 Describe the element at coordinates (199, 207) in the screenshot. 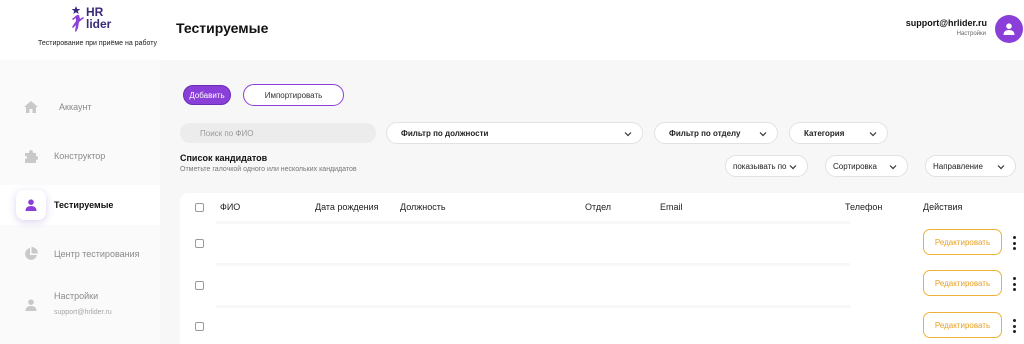

I see `select-all-checkbox` at that location.